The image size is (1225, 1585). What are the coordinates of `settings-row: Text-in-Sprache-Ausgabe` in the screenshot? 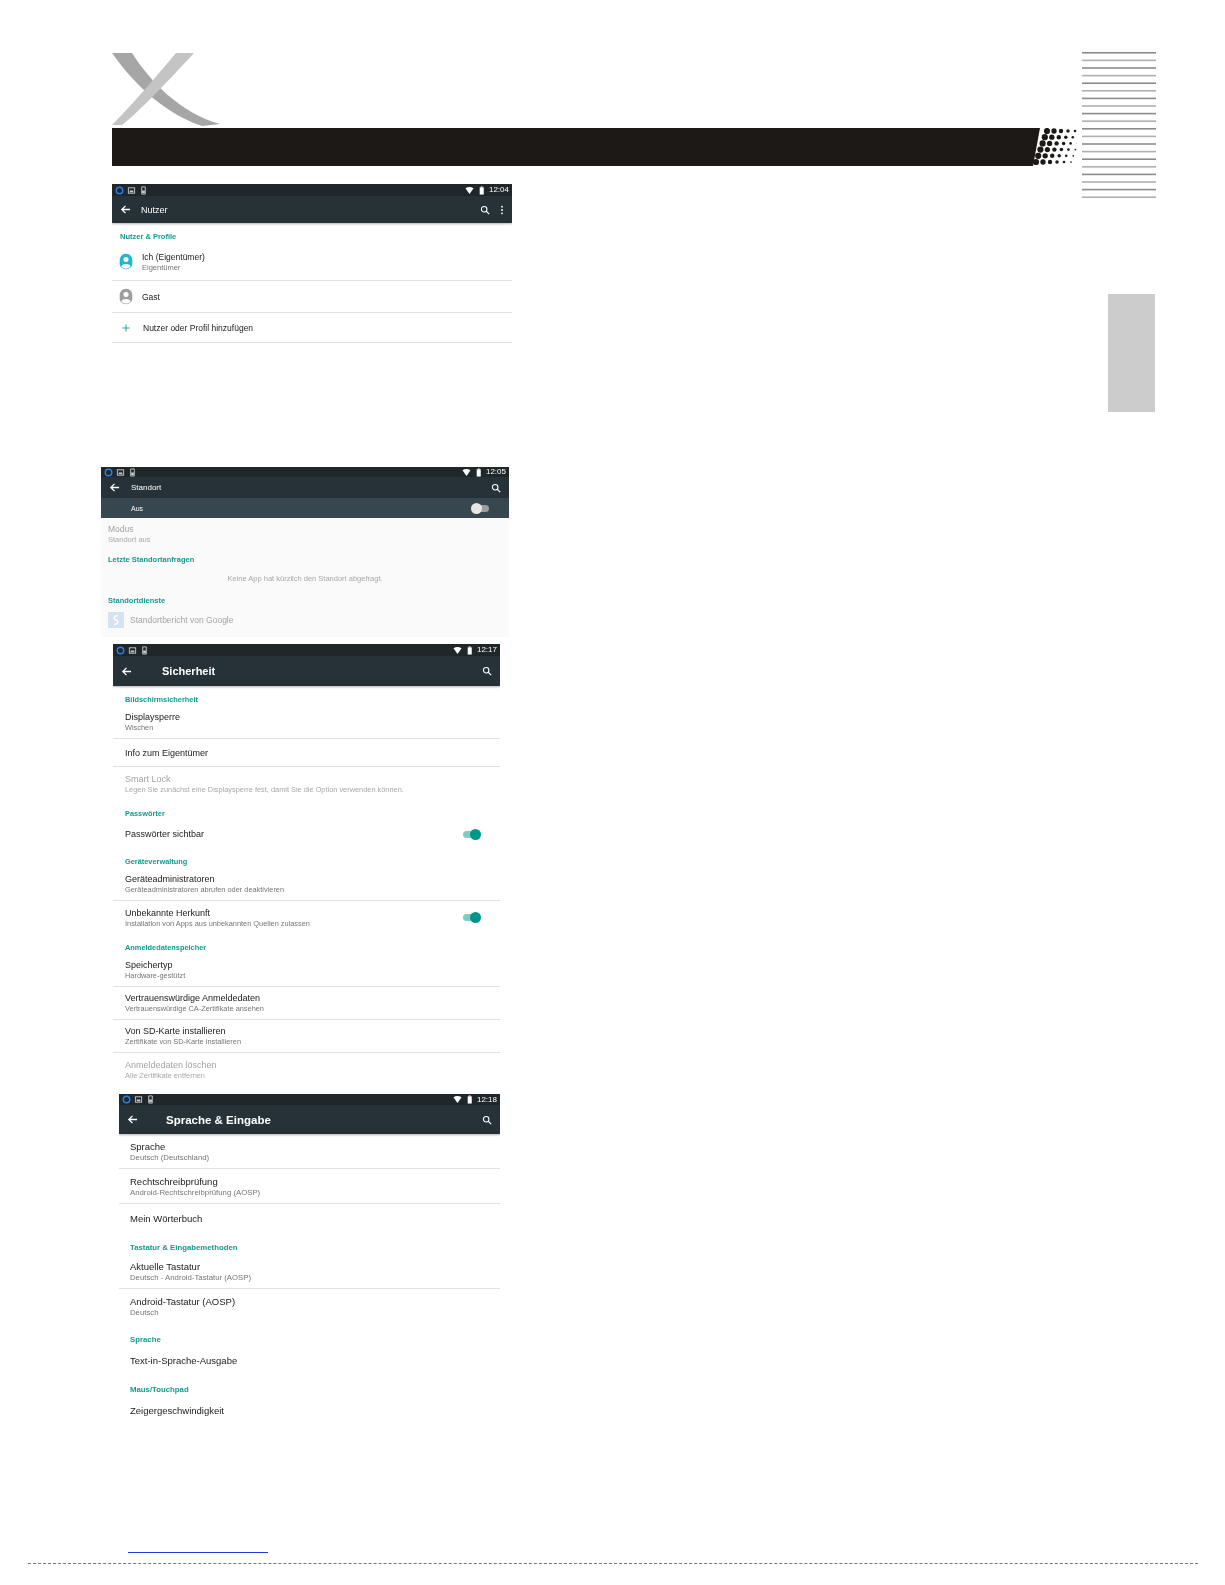 It's located at (309, 1360).